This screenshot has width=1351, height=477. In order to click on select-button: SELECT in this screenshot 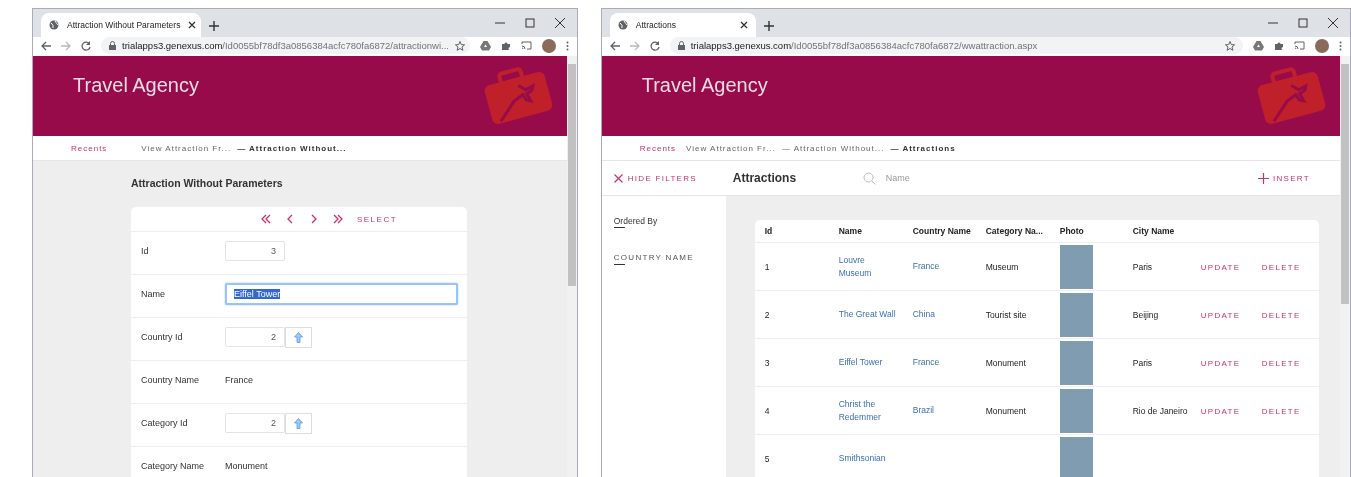, I will do `click(377, 219)`.